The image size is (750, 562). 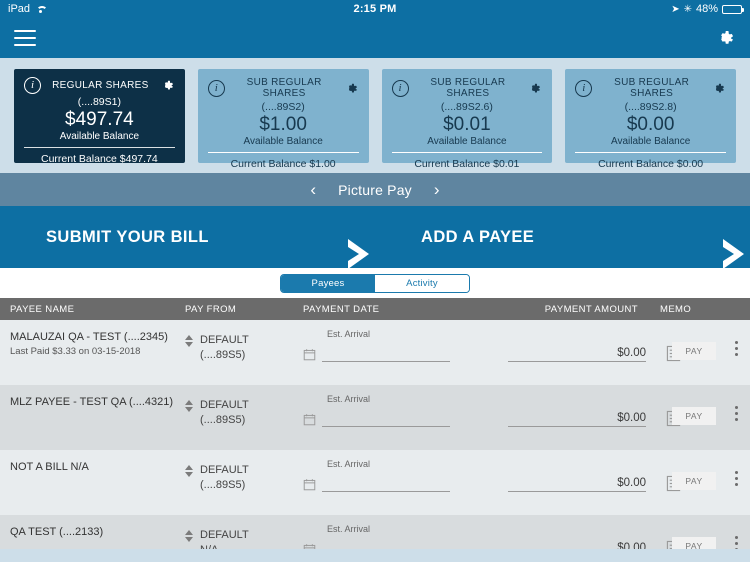 What do you see at coordinates (467, 164) in the screenshot?
I see `account-current-balance: Current Balance $0.01` at bounding box center [467, 164].